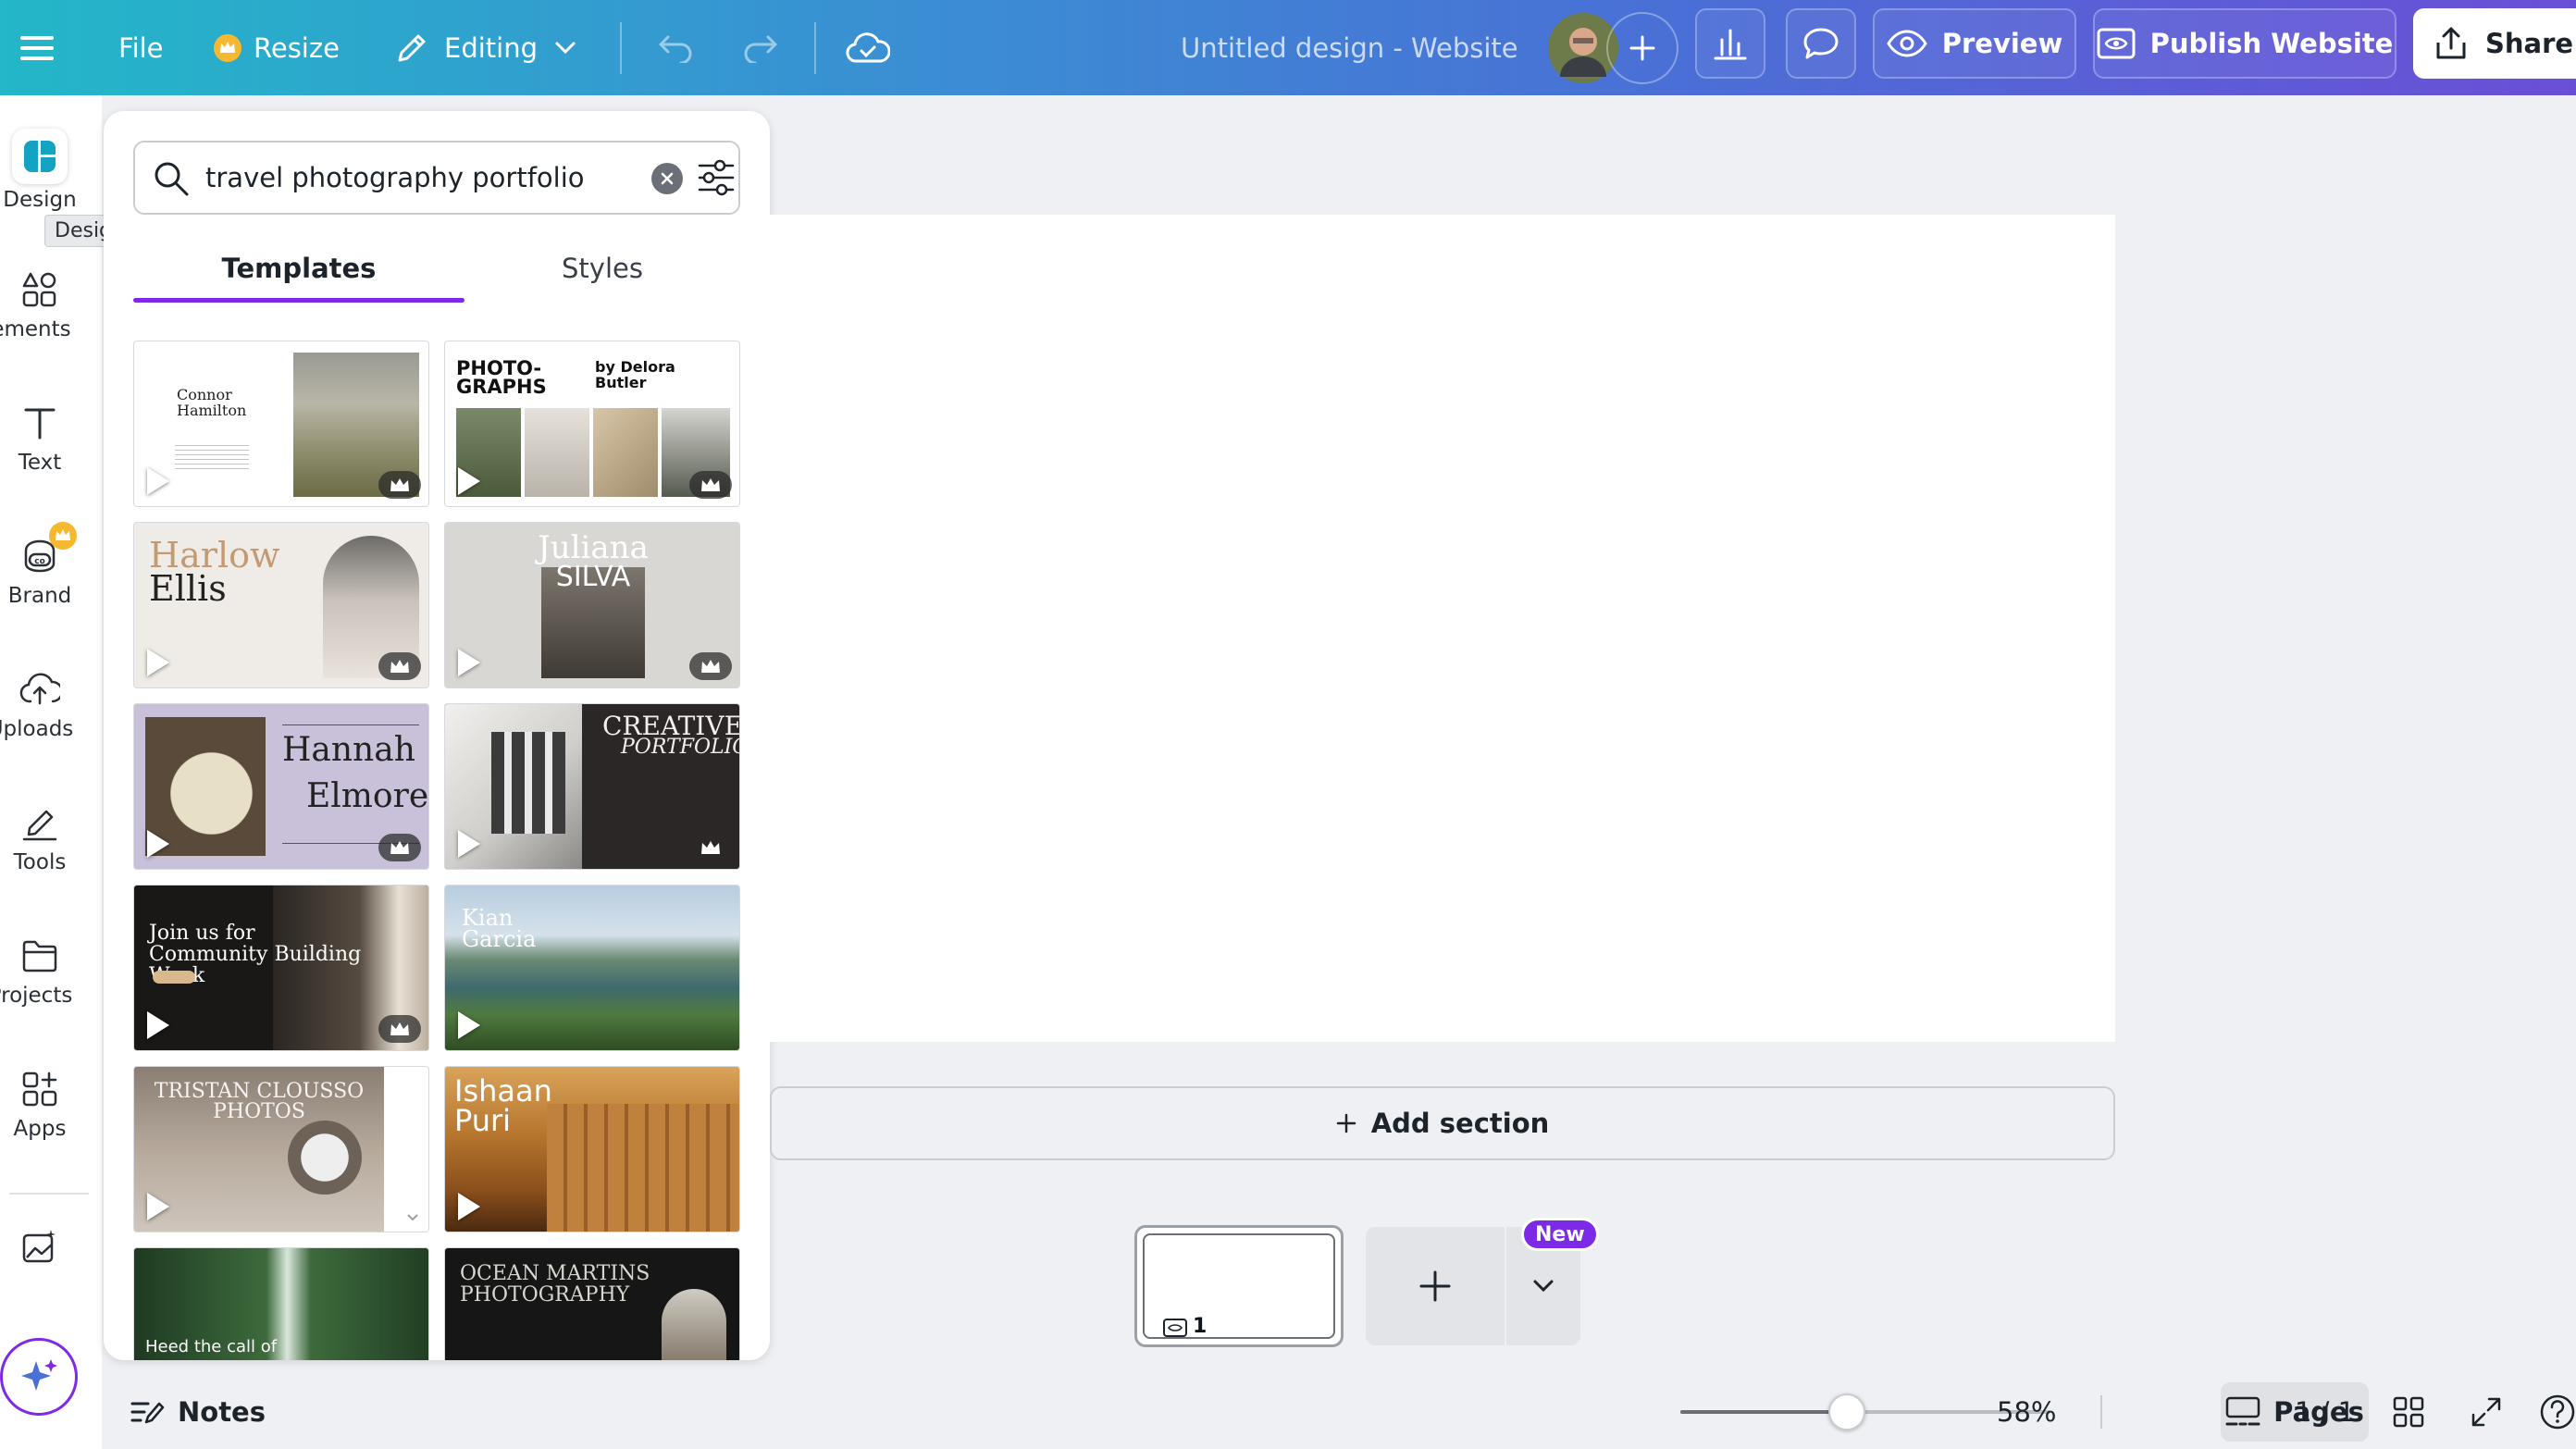 Image resolution: width=2576 pixels, height=1449 pixels. What do you see at coordinates (40, 834) in the screenshot?
I see `sidebar-item-tools: Tools` at bounding box center [40, 834].